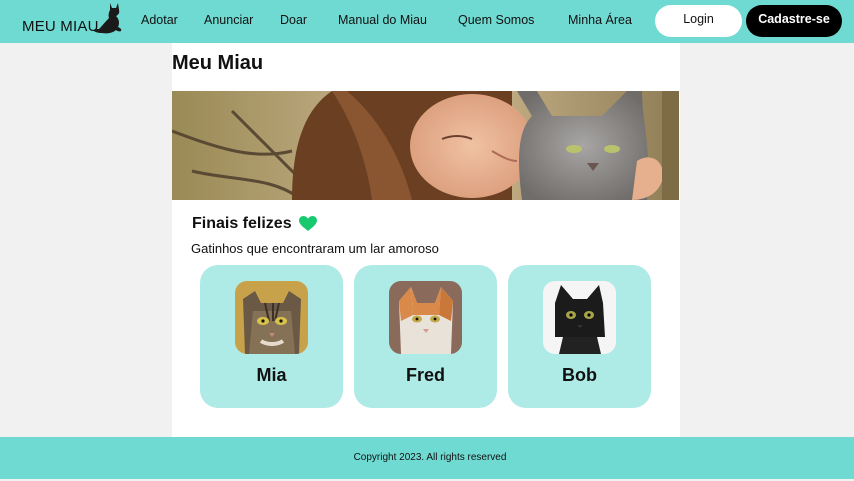 Image resolution: width=854 pixels, height=481 pixels. I want to click on page-title: Meu Miau, so click(218, 63).